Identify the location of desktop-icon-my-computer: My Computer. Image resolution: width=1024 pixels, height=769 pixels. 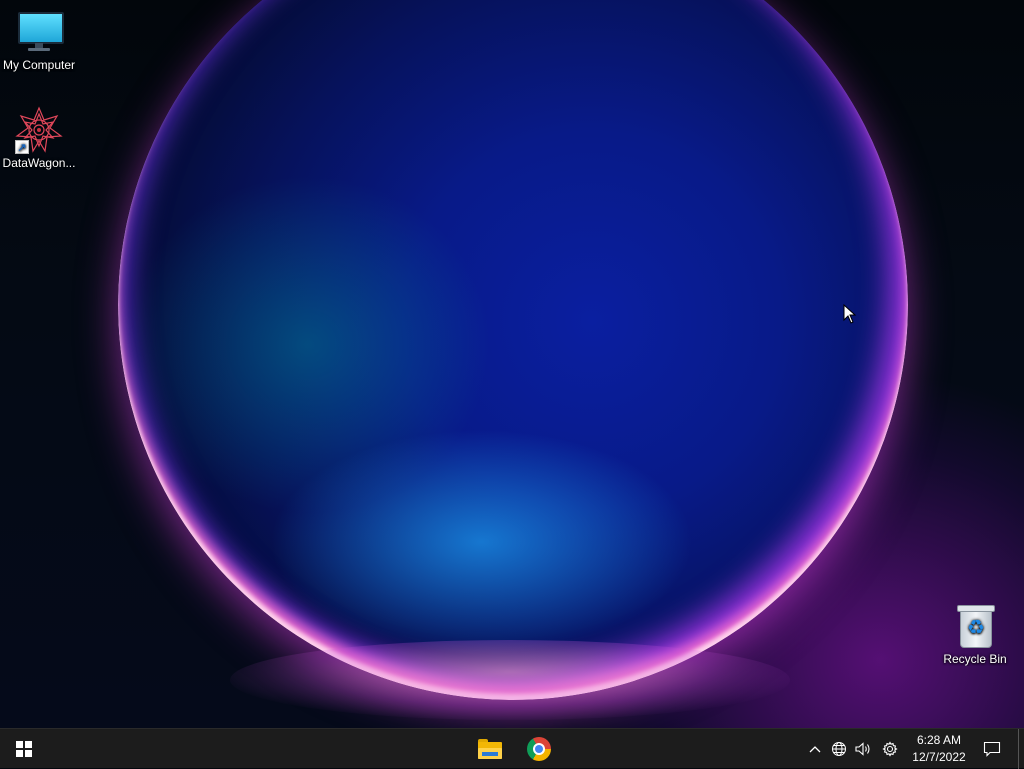
(39, 40).